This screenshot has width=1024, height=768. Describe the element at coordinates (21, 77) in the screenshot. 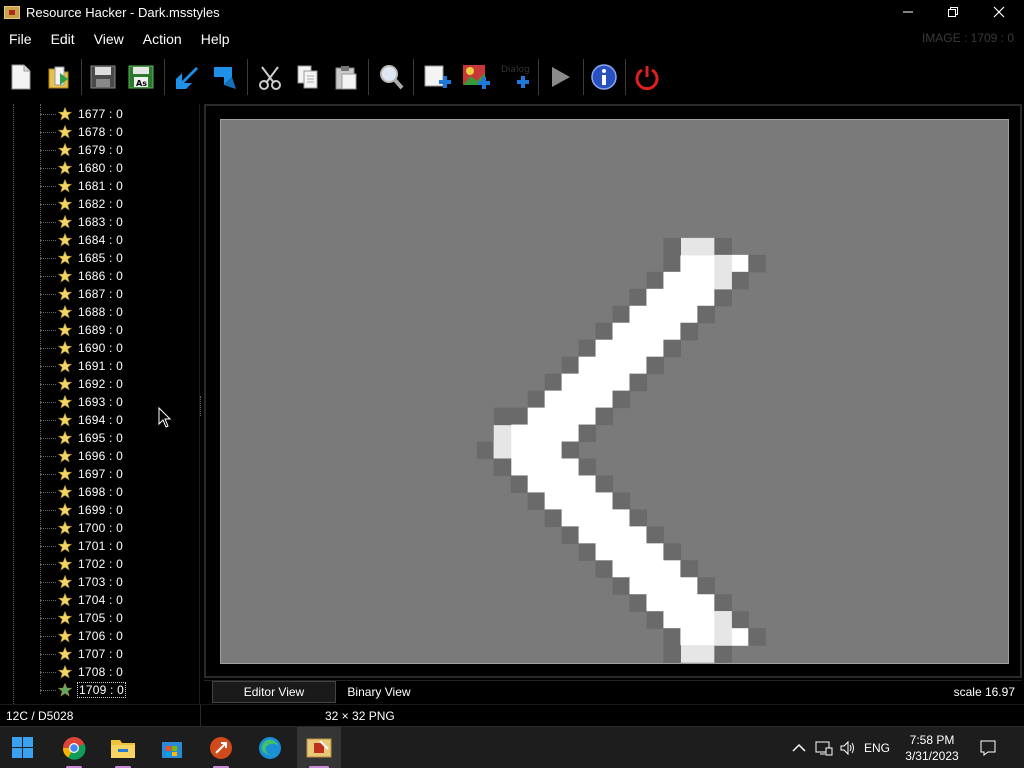

I see `new-button` at that location.